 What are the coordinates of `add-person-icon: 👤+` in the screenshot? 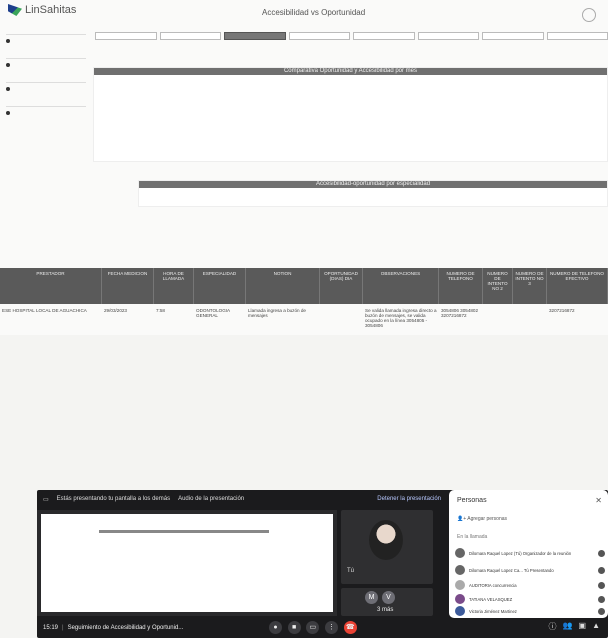 It's located at (462, 519).